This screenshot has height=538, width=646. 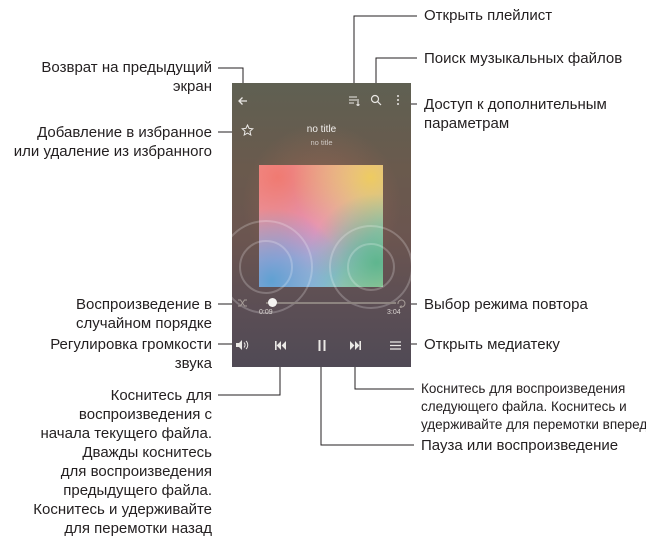 What do you see at coordinates (523, 58) in the screenshot?
I see `callout-search: Поиск музыкальных файлов` at bounding box center [523, 58].